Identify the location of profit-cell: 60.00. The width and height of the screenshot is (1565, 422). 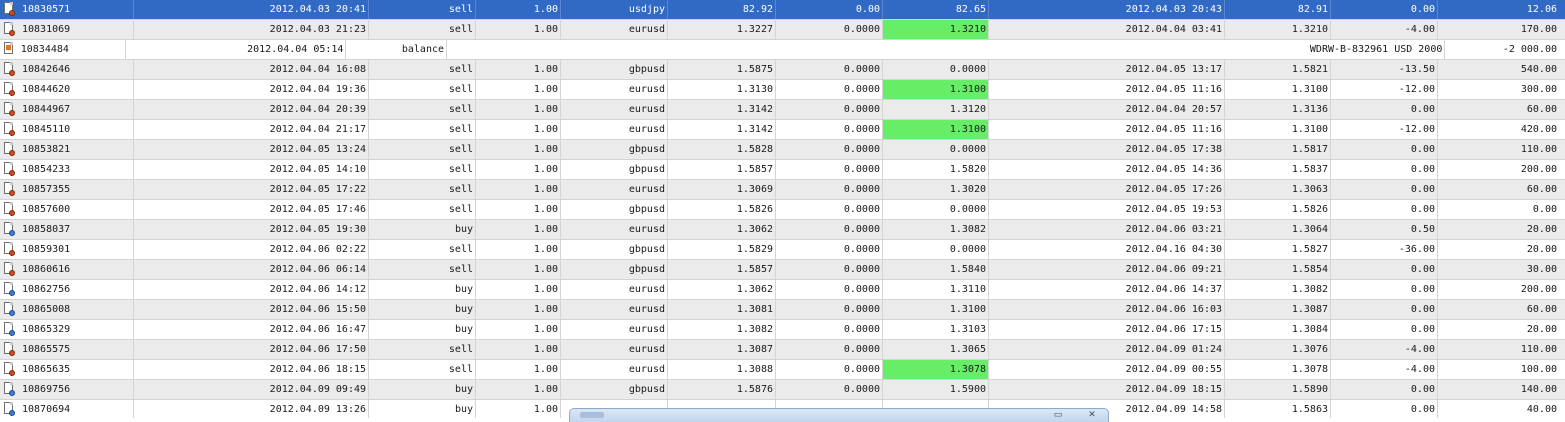
(1541, 309).